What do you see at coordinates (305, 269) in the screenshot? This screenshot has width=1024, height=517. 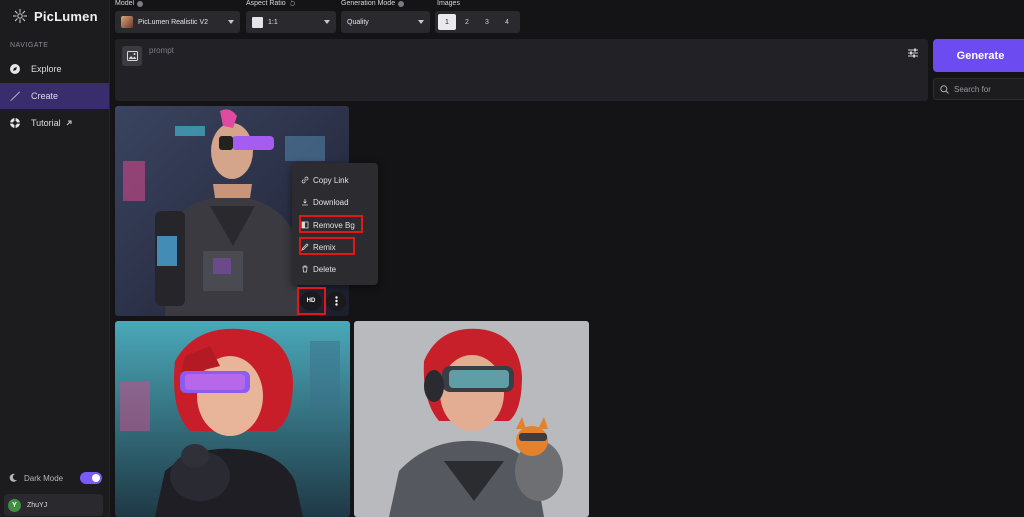 I see `trash-icon` at bounding box center [305, 269].